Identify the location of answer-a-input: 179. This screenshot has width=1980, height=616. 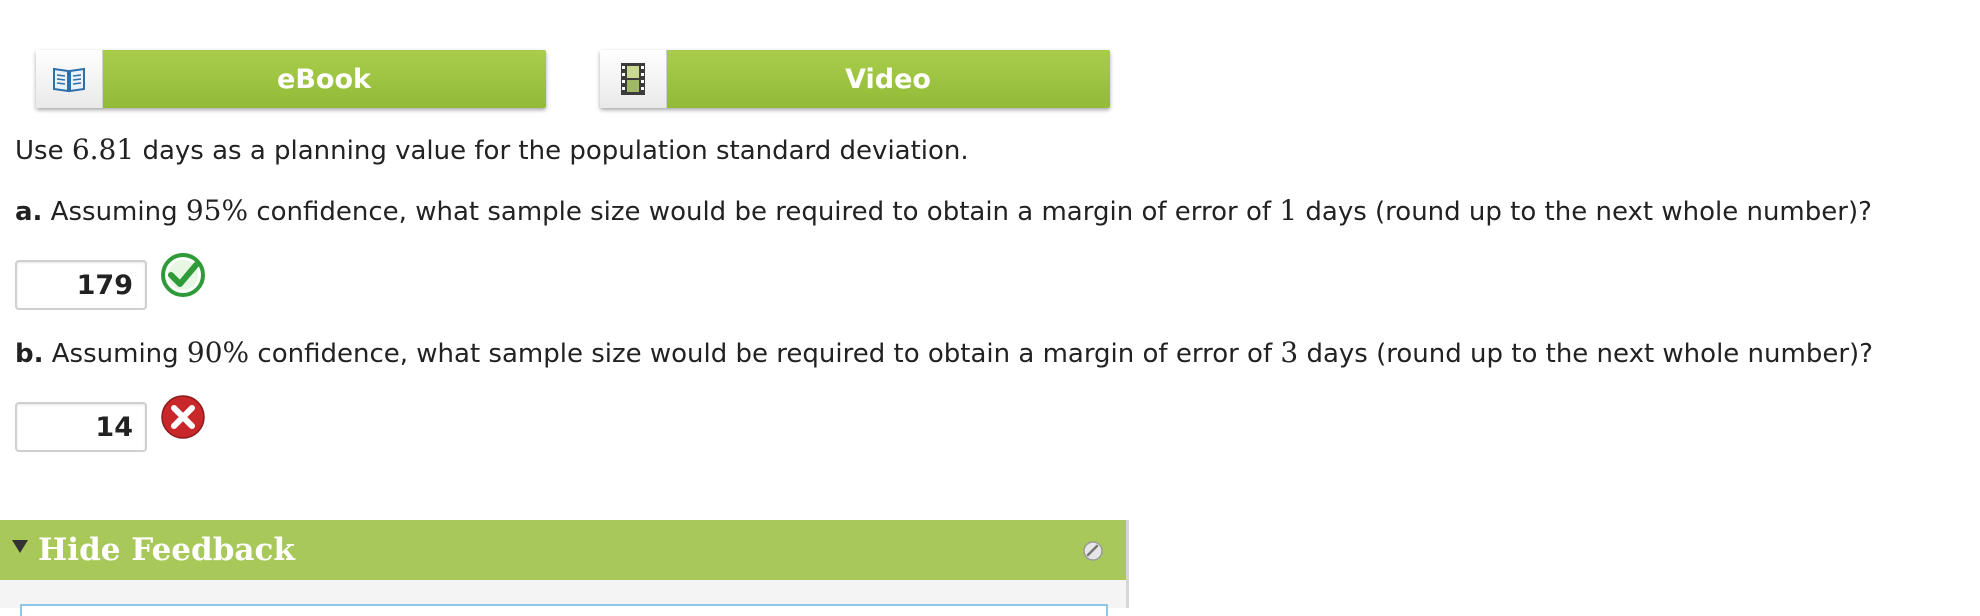
(81, 285).